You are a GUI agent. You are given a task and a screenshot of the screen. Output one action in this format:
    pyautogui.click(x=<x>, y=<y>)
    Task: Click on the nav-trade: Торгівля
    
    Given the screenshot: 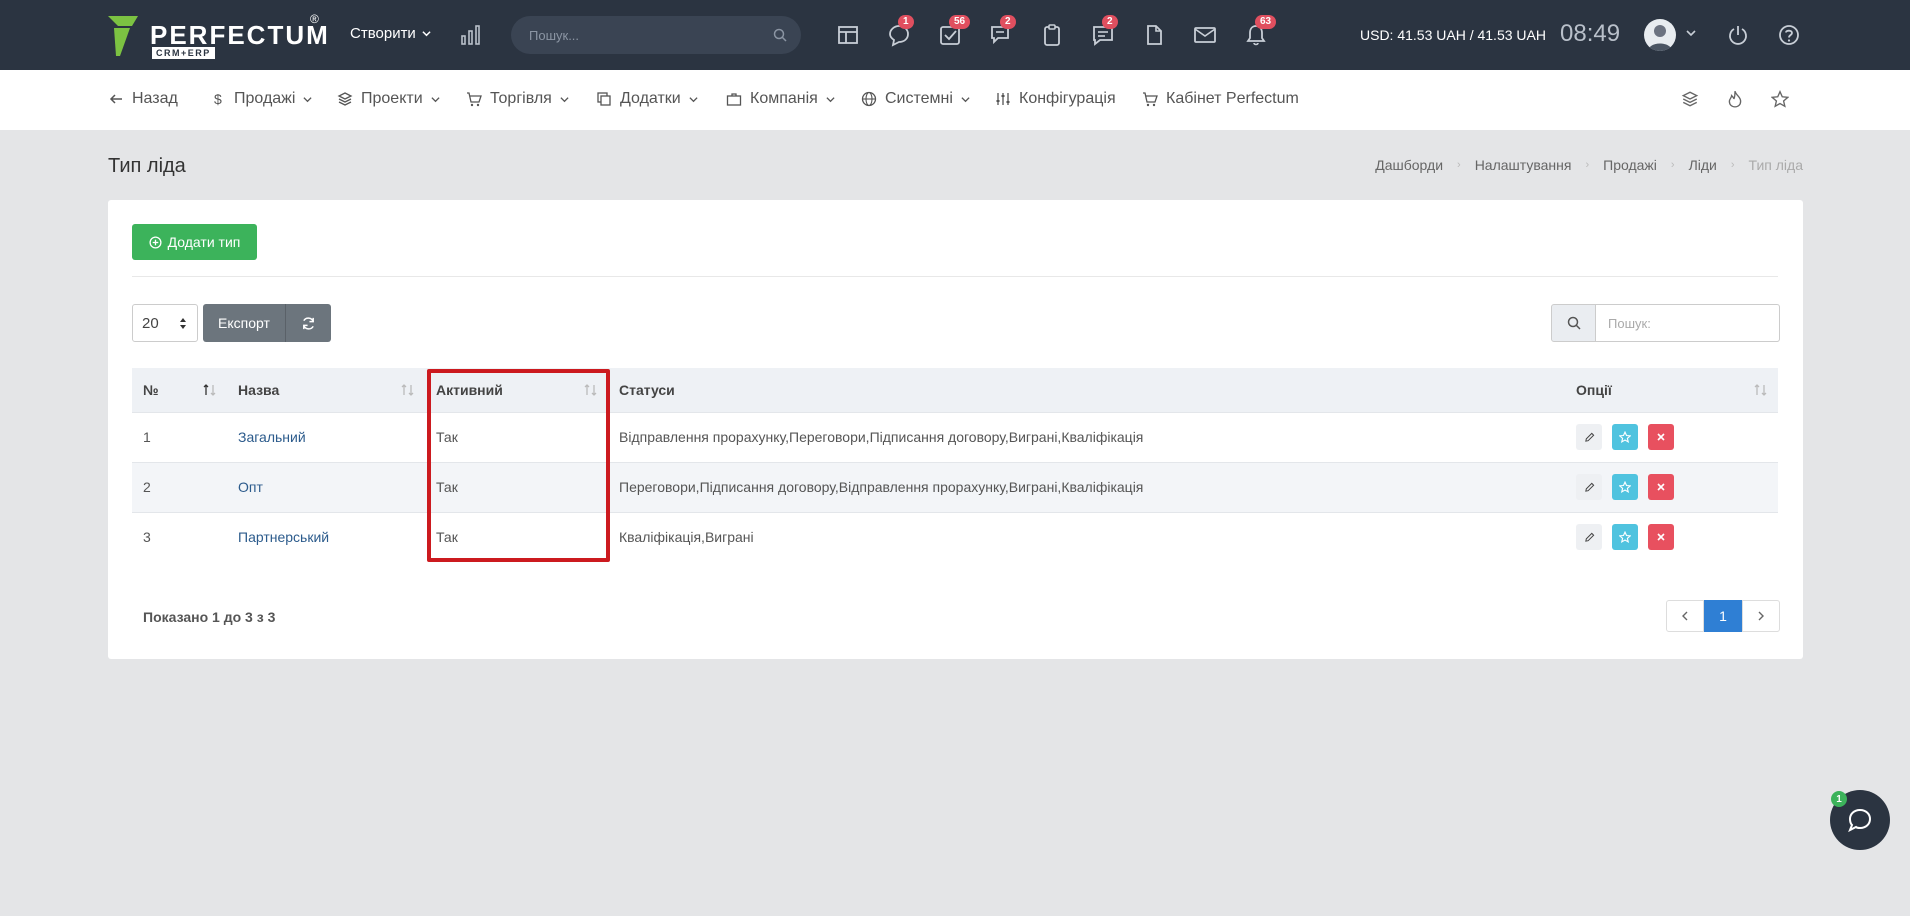 What is the action you would take?
    pyautogui.click(x=517, y=99)
    